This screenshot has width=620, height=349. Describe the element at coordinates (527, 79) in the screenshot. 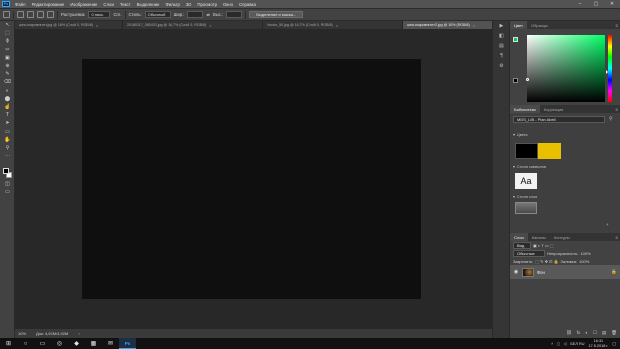

I see `color-picker-cursor` at that location.